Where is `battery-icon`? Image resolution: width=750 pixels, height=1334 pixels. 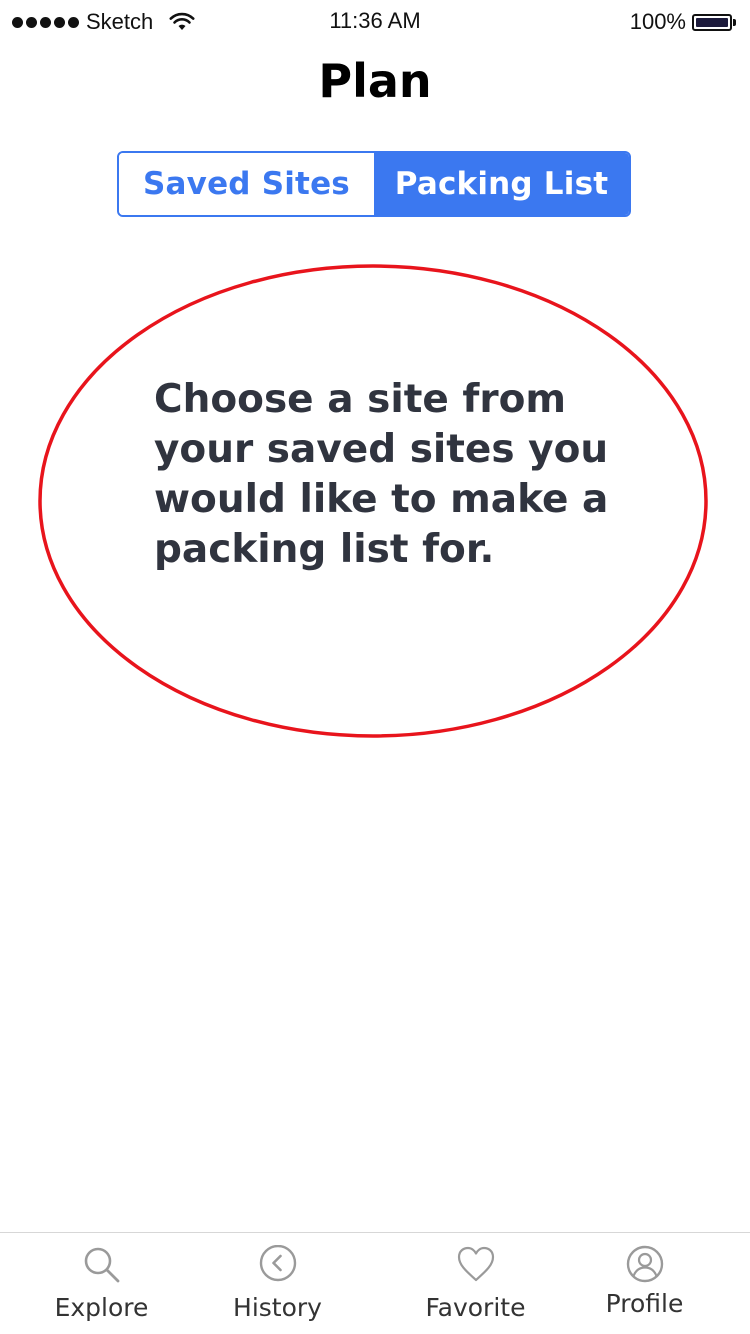
battery-icon is located at coordinates (712, 22).